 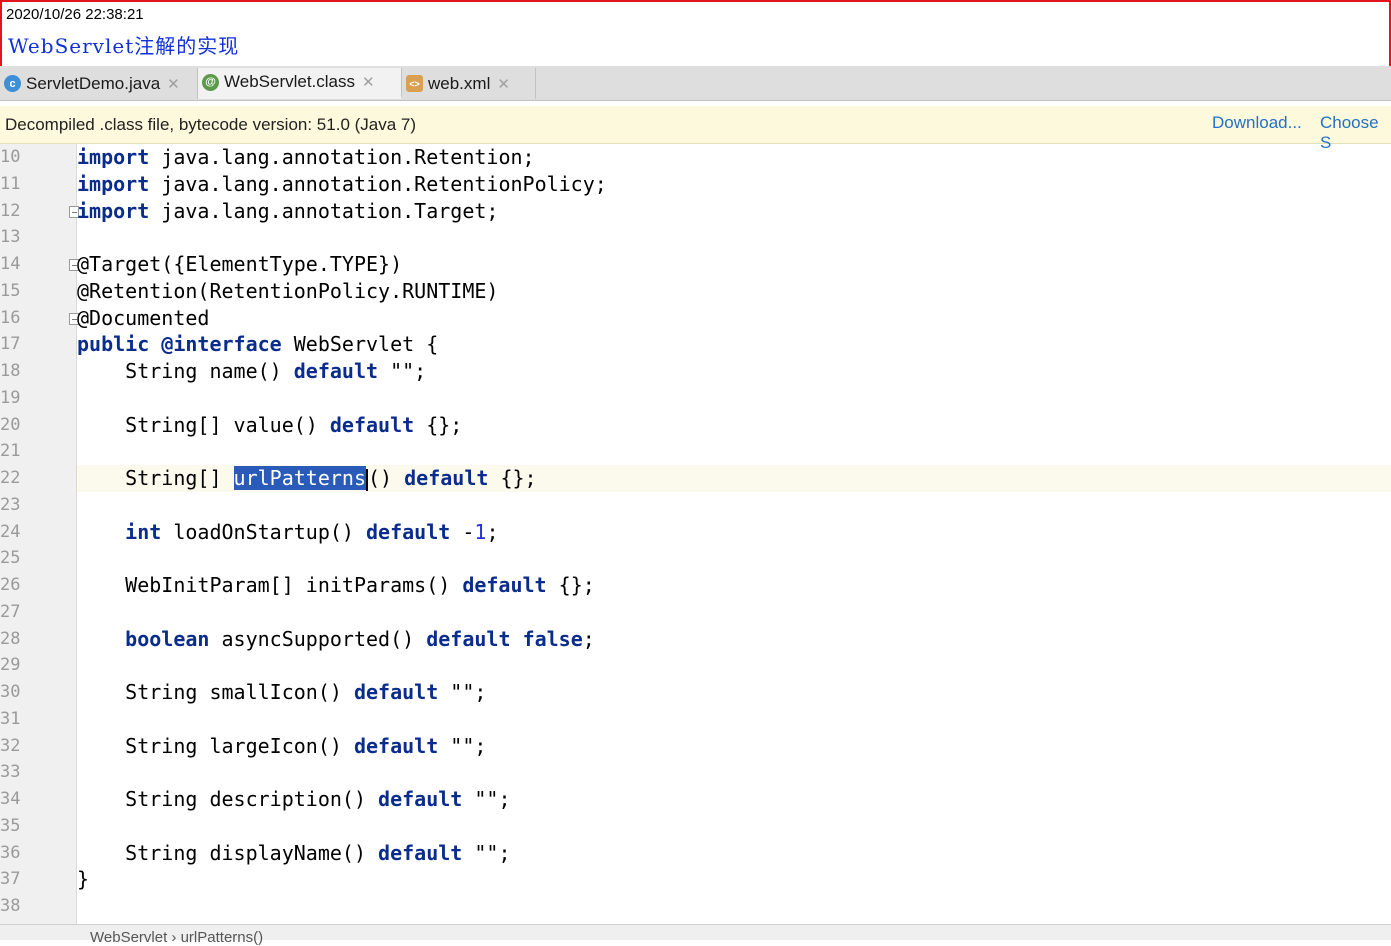 I want to click on line-number: 13, so click(x=10, y=237).